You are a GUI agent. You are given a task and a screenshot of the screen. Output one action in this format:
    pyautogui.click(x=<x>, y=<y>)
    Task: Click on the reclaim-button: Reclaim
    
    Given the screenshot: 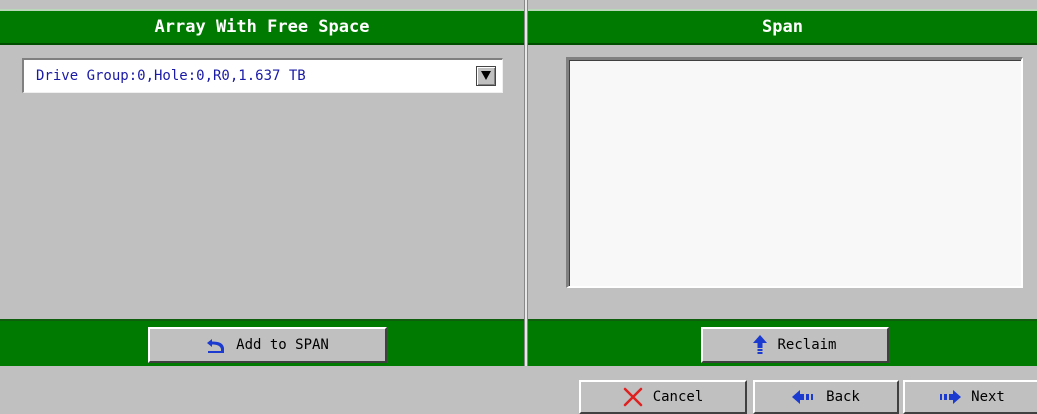 What is the action you would take?
    pyautogui.click(x=795, y=345)
    